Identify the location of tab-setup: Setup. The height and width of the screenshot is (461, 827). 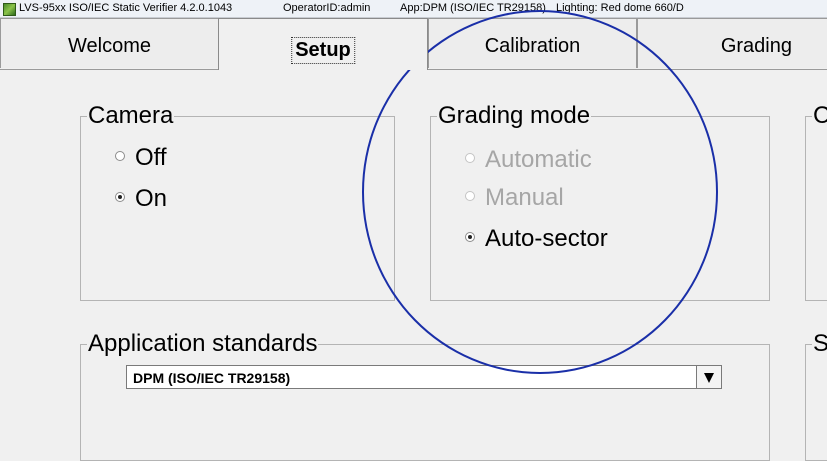
(323, 44).